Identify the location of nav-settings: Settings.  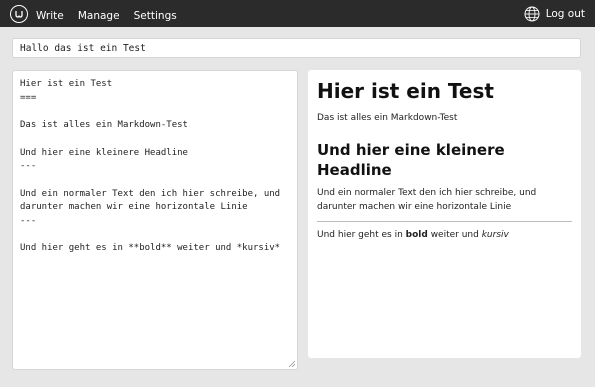
(155, 16).